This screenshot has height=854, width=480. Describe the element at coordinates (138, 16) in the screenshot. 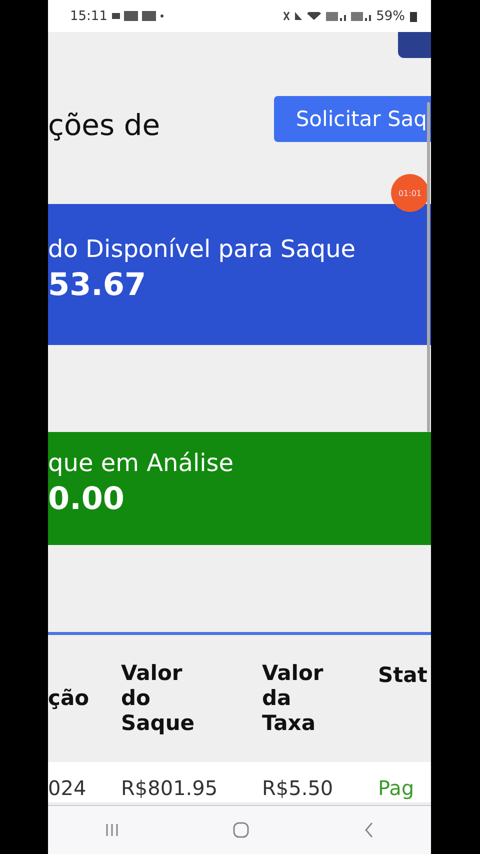

I see `notification-icons` at that location.